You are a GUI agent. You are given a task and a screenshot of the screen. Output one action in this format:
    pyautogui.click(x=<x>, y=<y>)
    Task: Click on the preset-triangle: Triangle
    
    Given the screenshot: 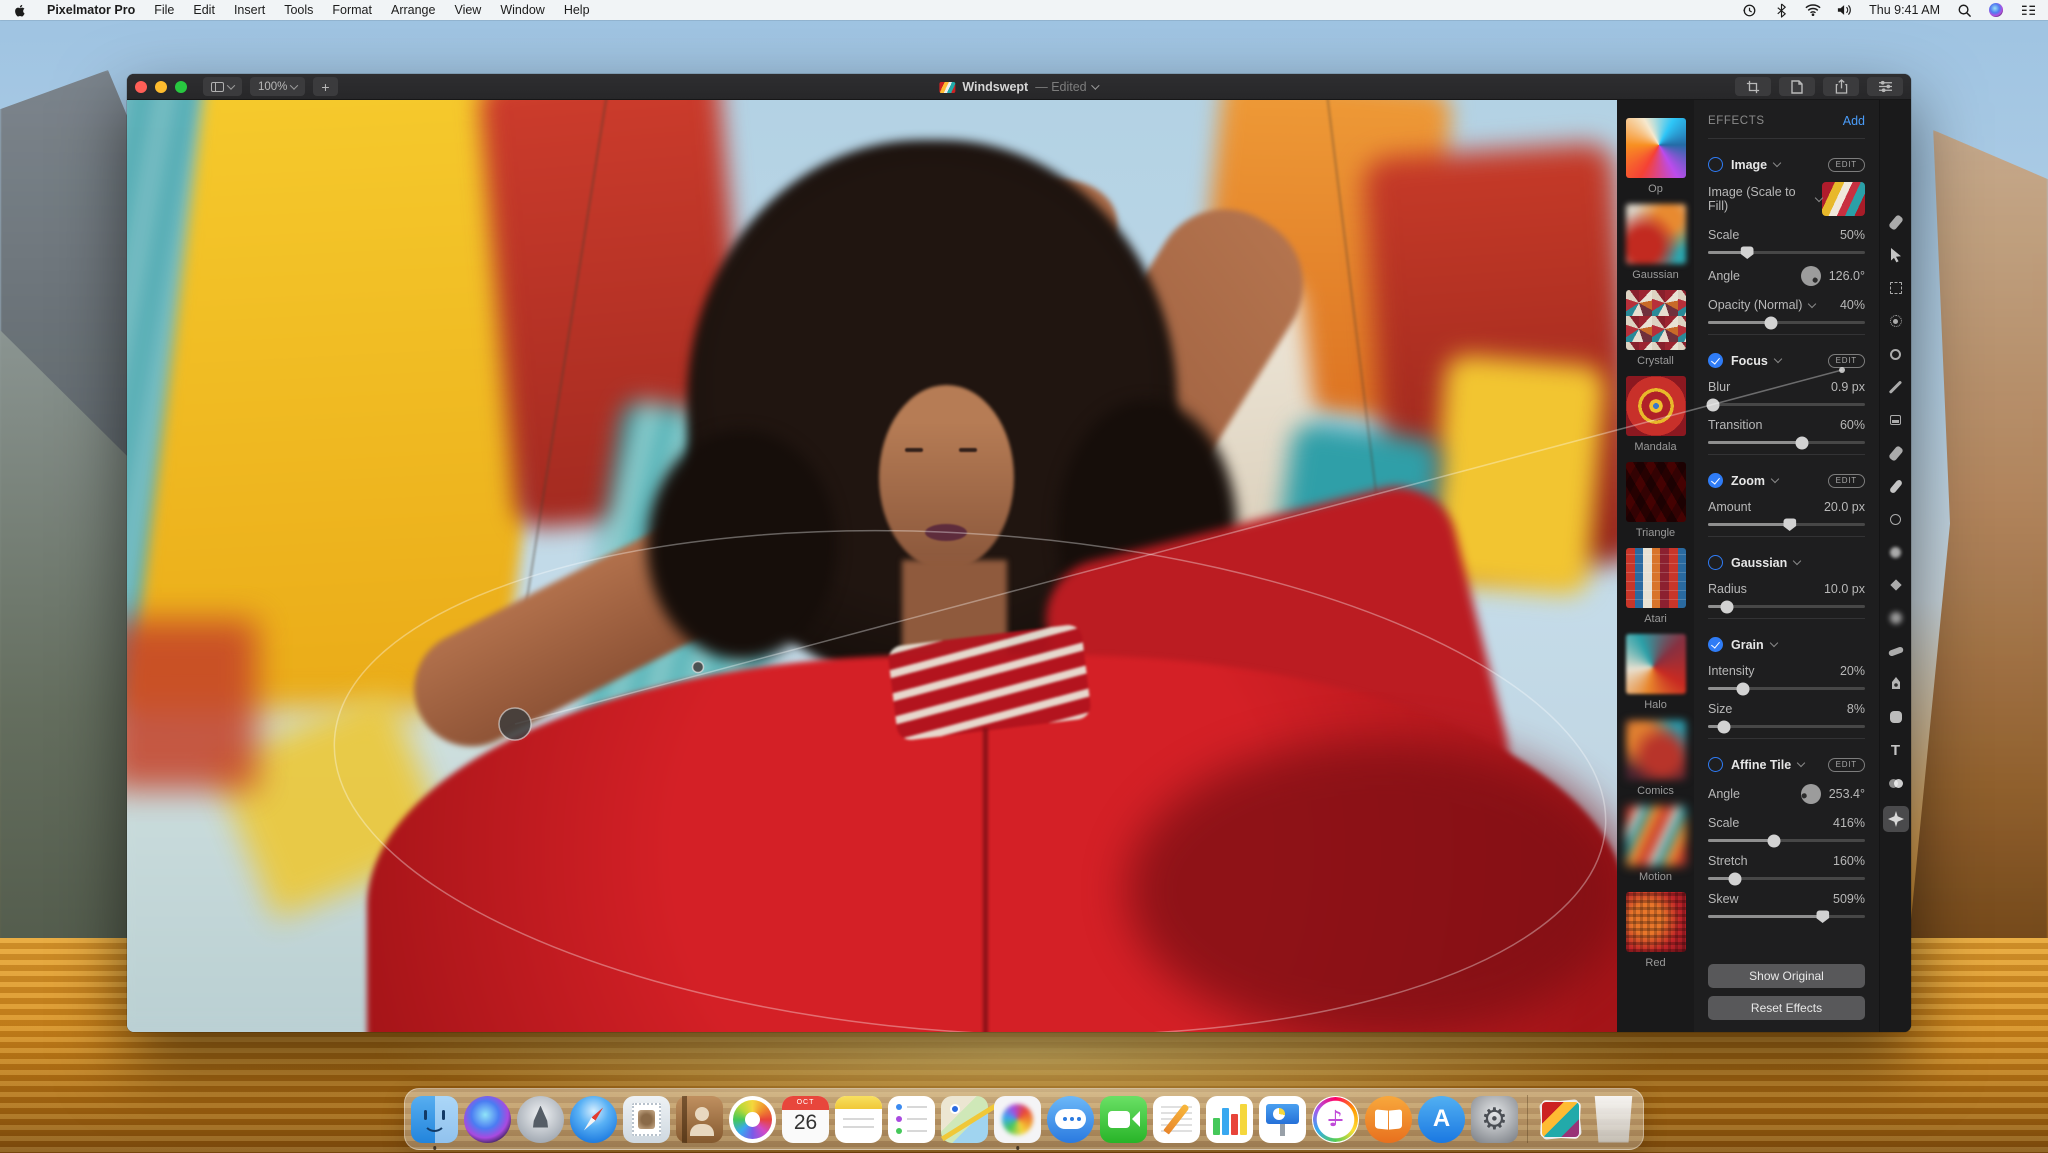 What is the action you would take?
    pyautogui.click(x=1655, y=500)
    